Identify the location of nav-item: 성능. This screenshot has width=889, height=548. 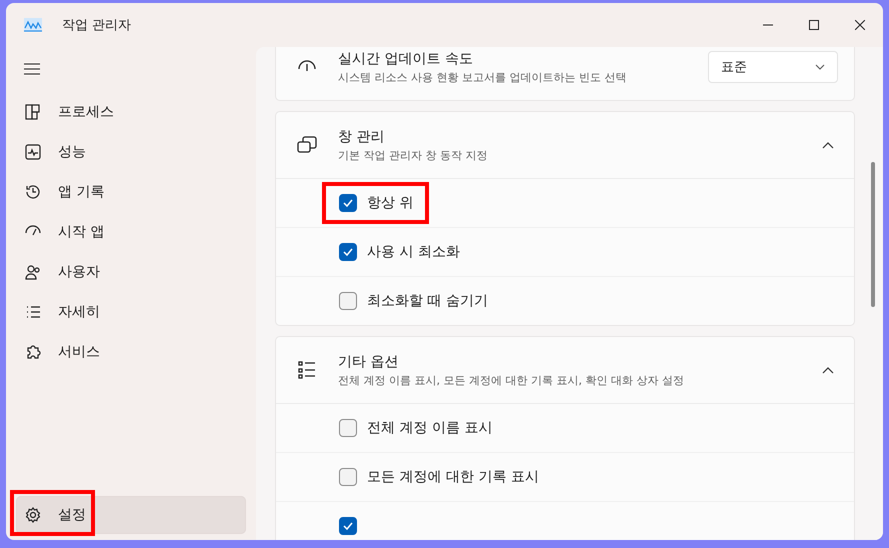
(131, 152).